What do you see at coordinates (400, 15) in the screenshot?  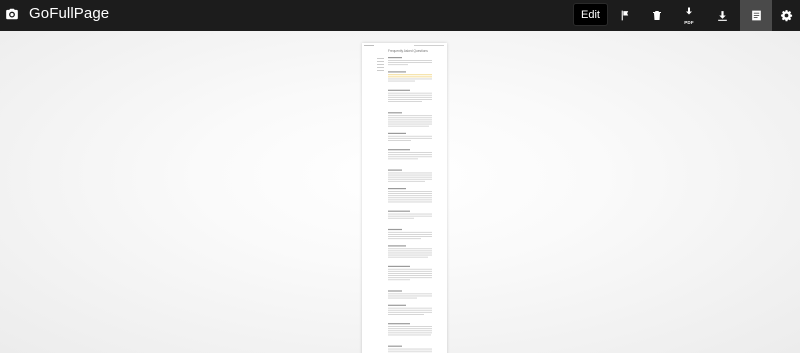 I see `top-bar: GoFullPage Edit PDF` at bounding box center [400, 15].